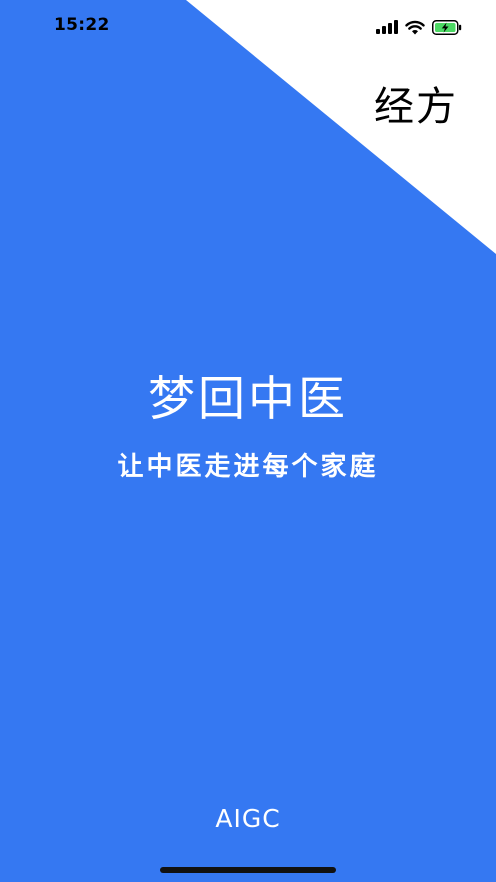 This screenshot has width=496, height=882. I want to click on app-title: 梦回中医, so click(248, 399).